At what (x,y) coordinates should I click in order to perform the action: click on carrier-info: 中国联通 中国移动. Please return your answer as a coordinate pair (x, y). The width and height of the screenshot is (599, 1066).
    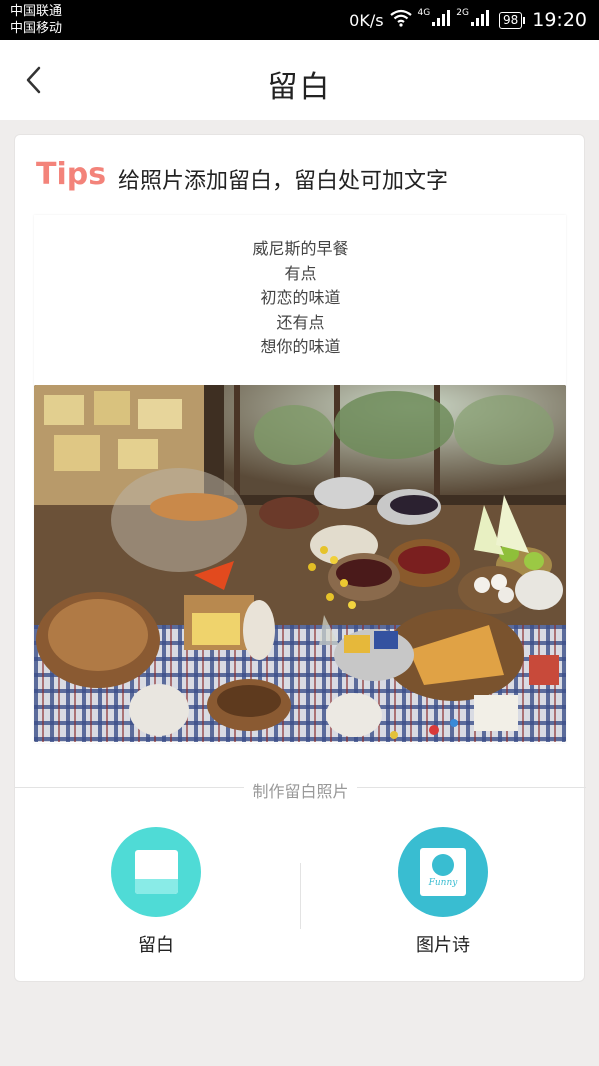
    Looking at the image, I should click on (36, 20).